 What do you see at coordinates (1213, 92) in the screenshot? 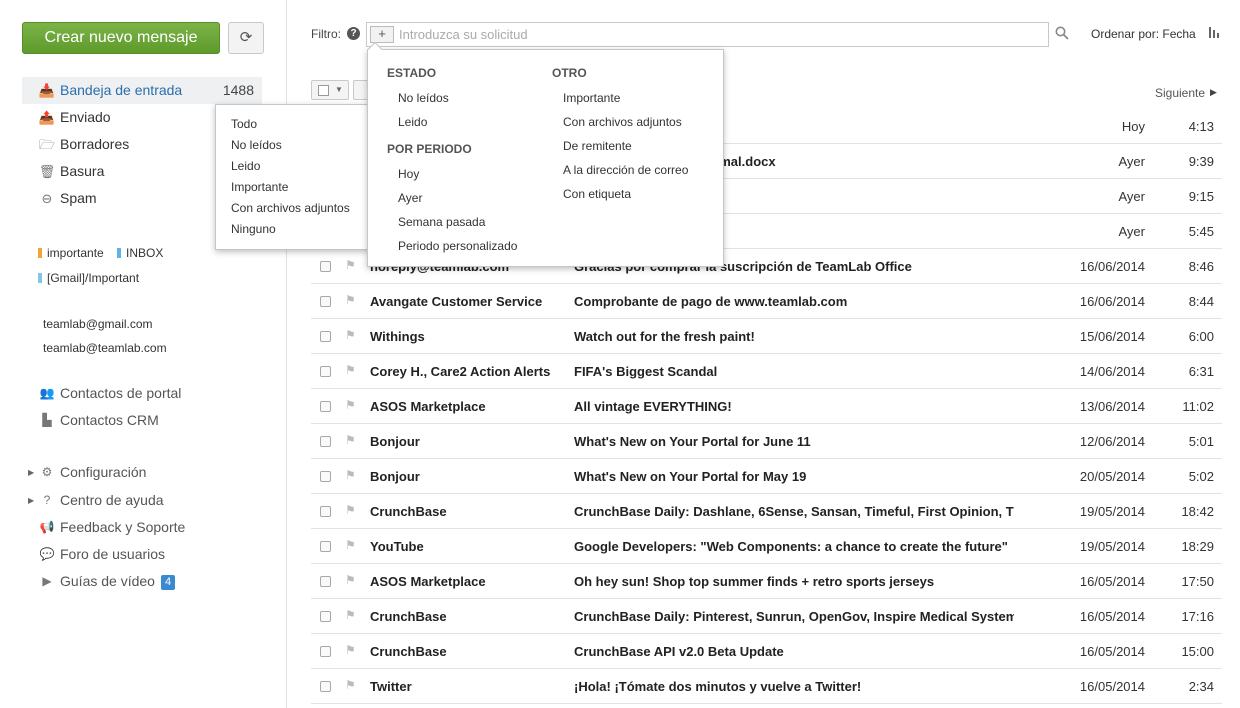
I see `chevron-right-icon: ▶` at bounding box center [1213, 92].